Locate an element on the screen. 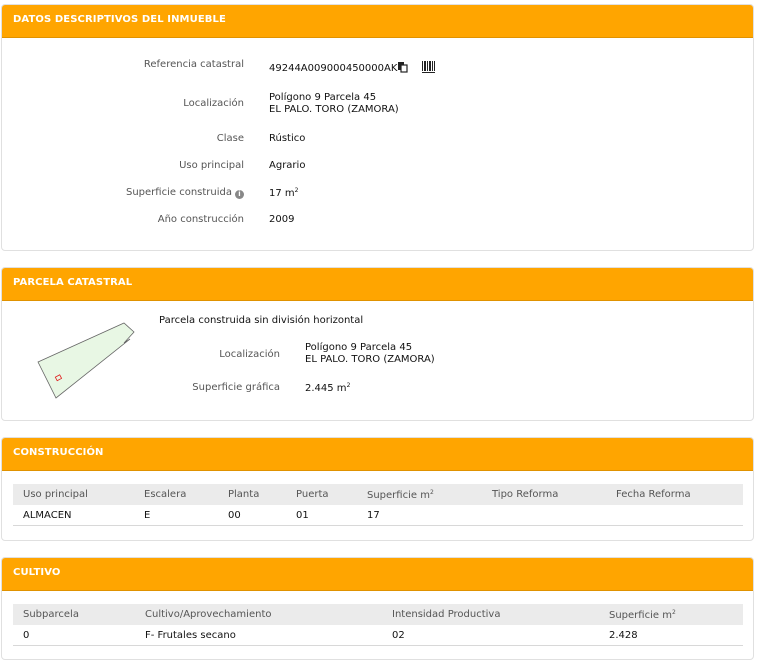 This screenshot has width=773, height=663. col-planta: Planta is located at coordinates (252, 494).